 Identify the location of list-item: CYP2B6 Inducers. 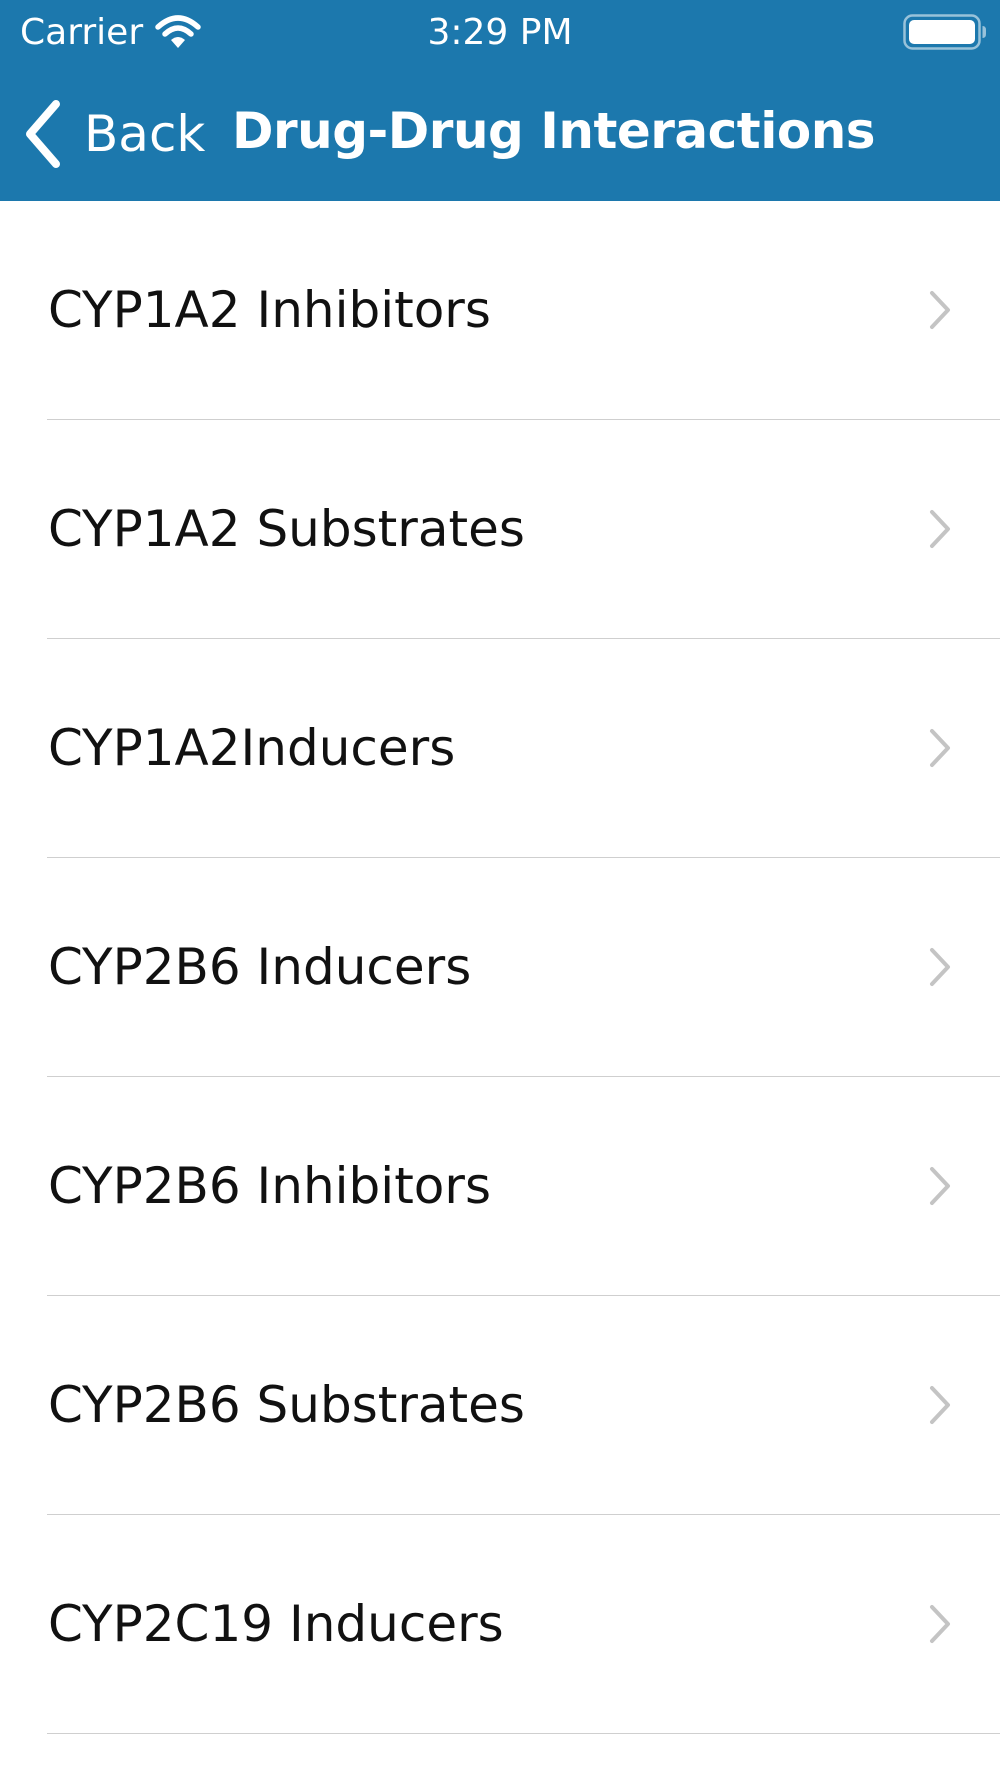
(500, 967).